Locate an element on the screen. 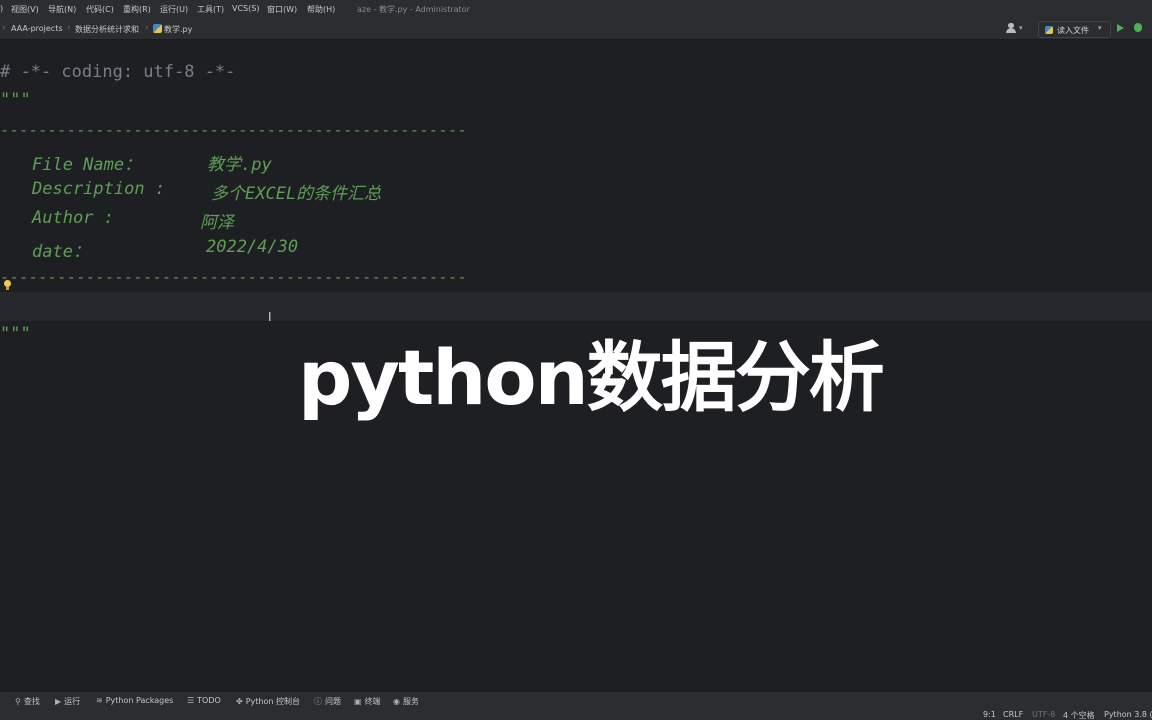 This screenshot has height=720, width=1152. doc-author-value: 阿泽 is located at coordinates (217, 220).